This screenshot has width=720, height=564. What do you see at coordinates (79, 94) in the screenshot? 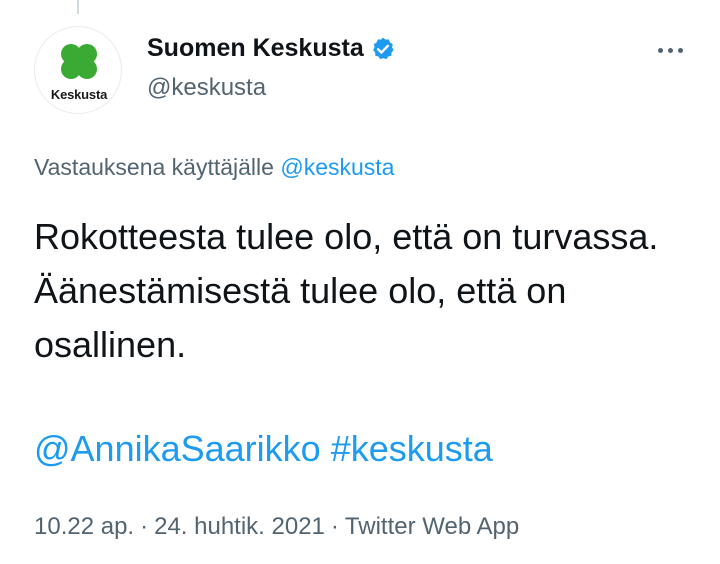
I see `avatar-logo-text: Keskusta` at bounding box center [79, 94].